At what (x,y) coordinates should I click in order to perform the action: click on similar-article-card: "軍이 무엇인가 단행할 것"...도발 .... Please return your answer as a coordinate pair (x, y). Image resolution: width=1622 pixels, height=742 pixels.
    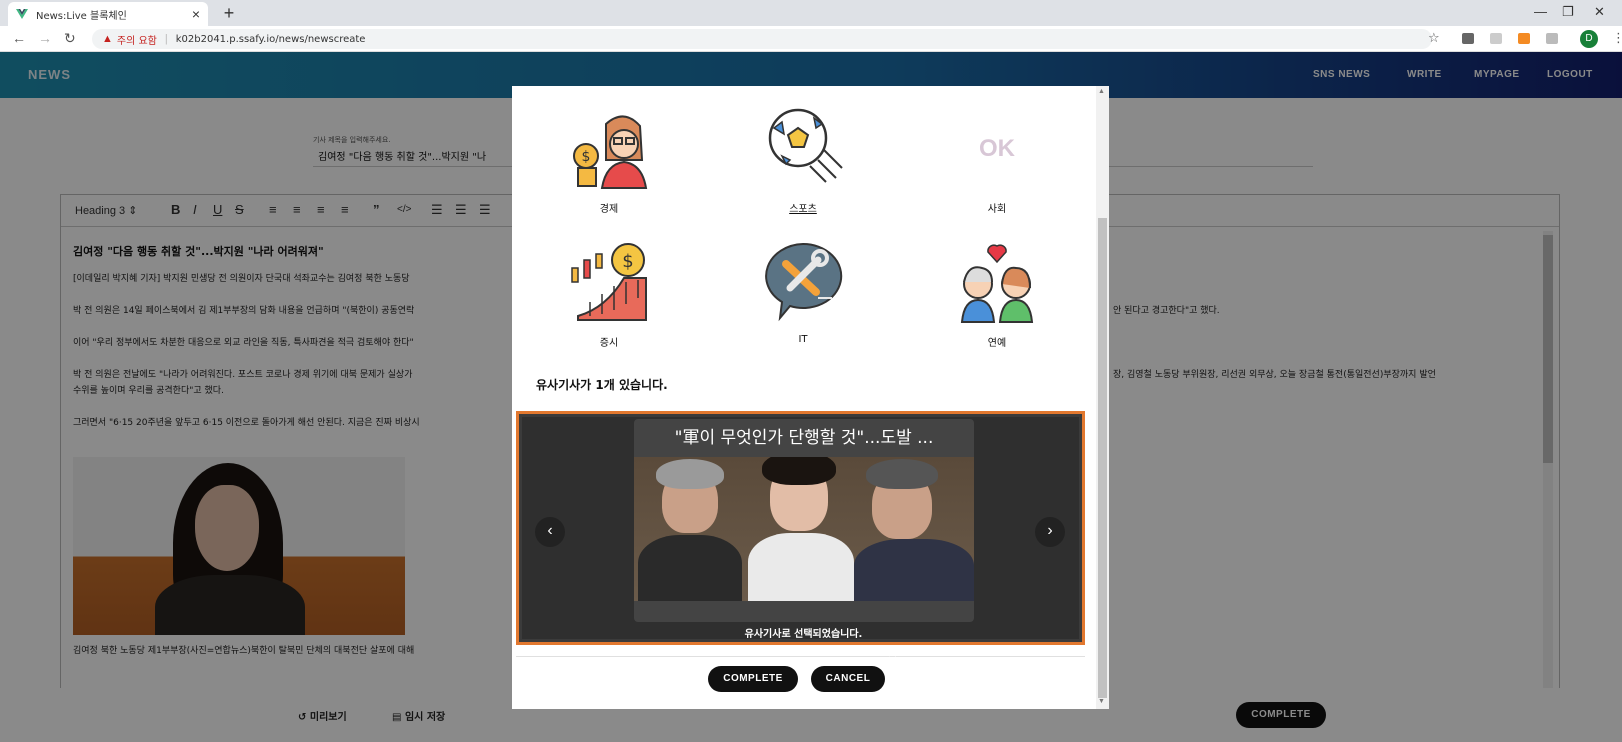
    Looking at the image, I should click on (804, 520).